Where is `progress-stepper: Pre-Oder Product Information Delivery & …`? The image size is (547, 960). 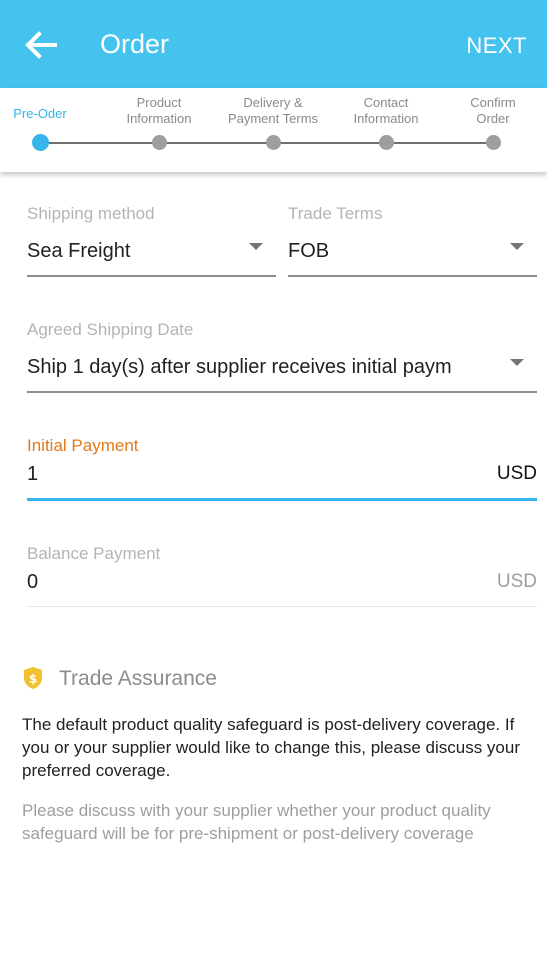 progress-stepper: Pre-Oder Product Information Delivery & … is located at coordinates (273, 130).